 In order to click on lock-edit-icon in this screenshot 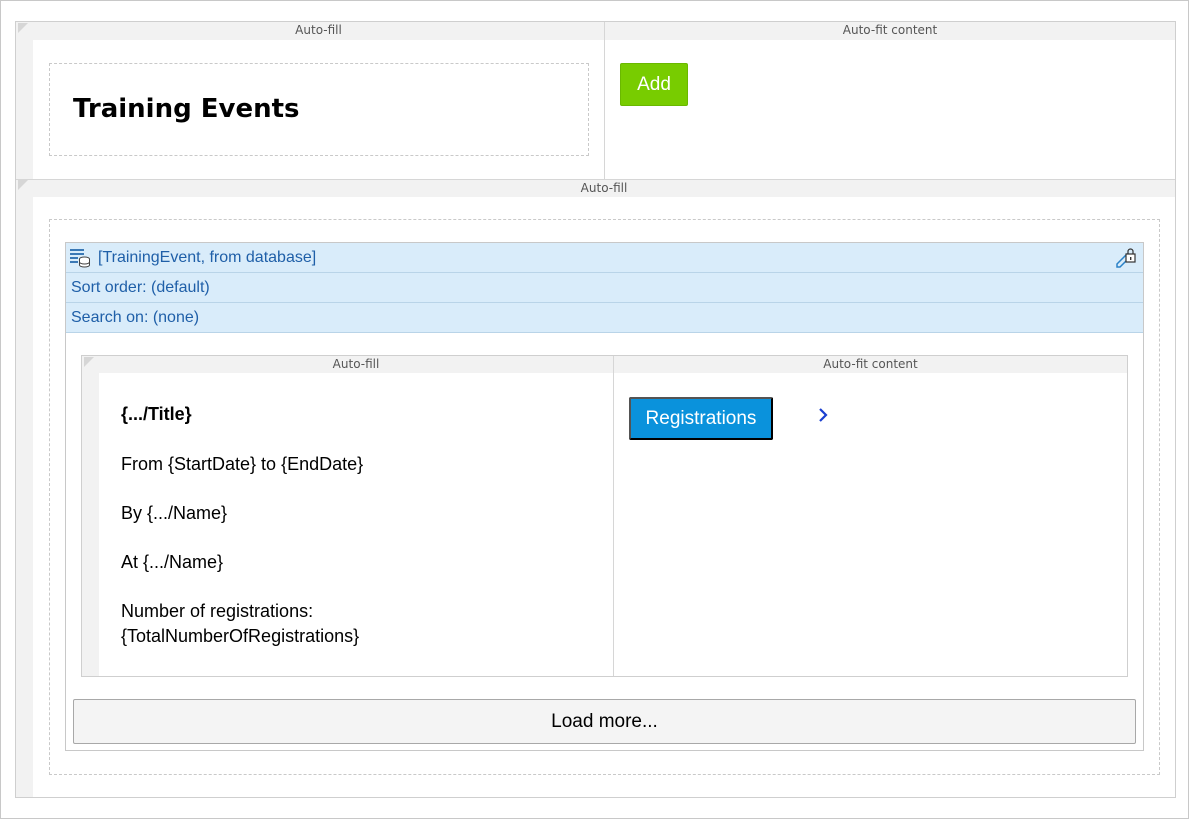, I will do `click(1126, 257)`.